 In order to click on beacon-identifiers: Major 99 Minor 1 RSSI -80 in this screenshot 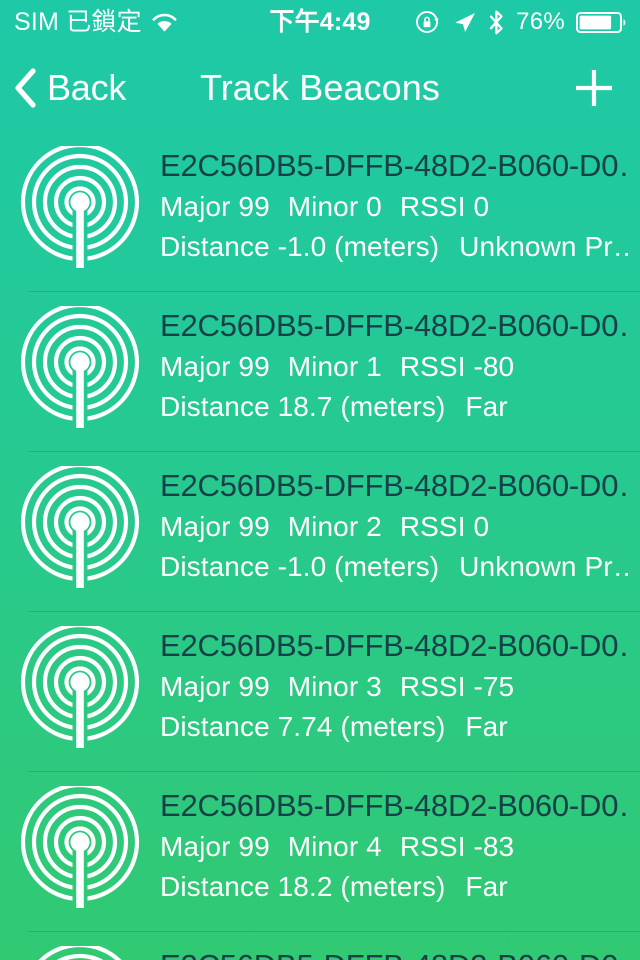, I will do `click(395, 367)`.